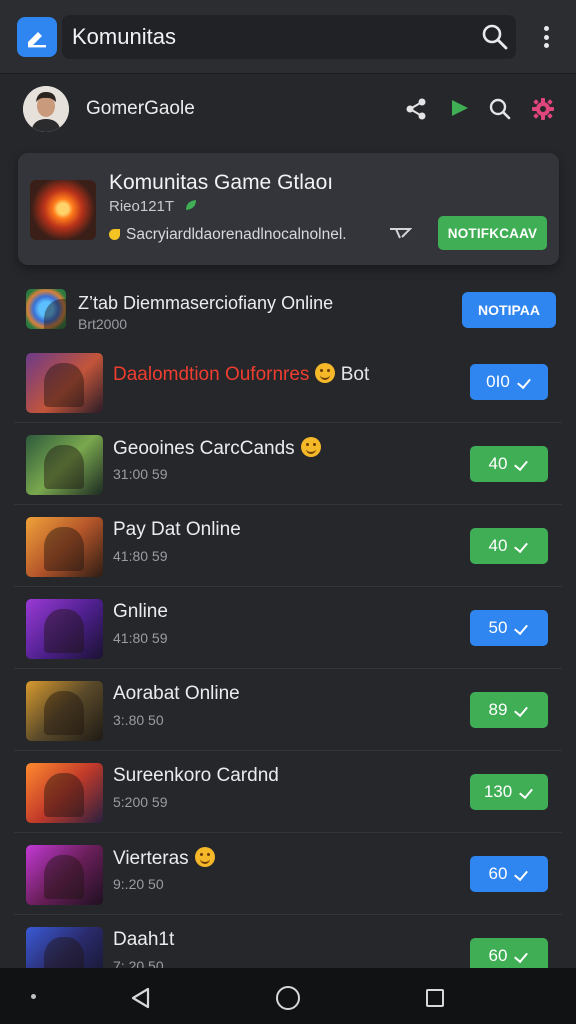 The width and height of the screenshot is (576, 1024). Describe the element at coordinates (204, 448) in the screenshot. I see `item-title-text: Geooines CarcCands` at that location.